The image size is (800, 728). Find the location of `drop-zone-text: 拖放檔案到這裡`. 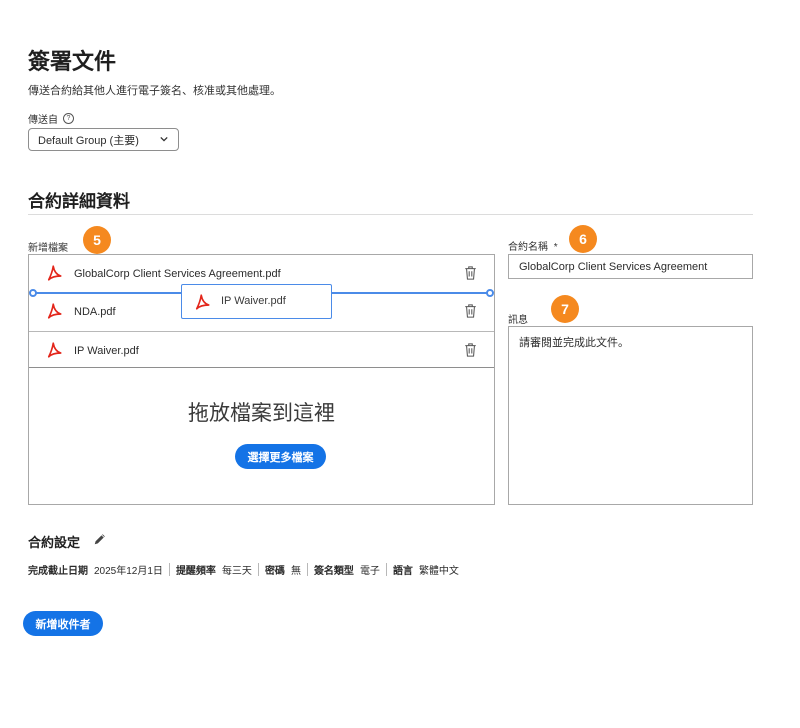

drop-zone-text: 拖放檔案到這裡 is located at coordinates (261, 413).